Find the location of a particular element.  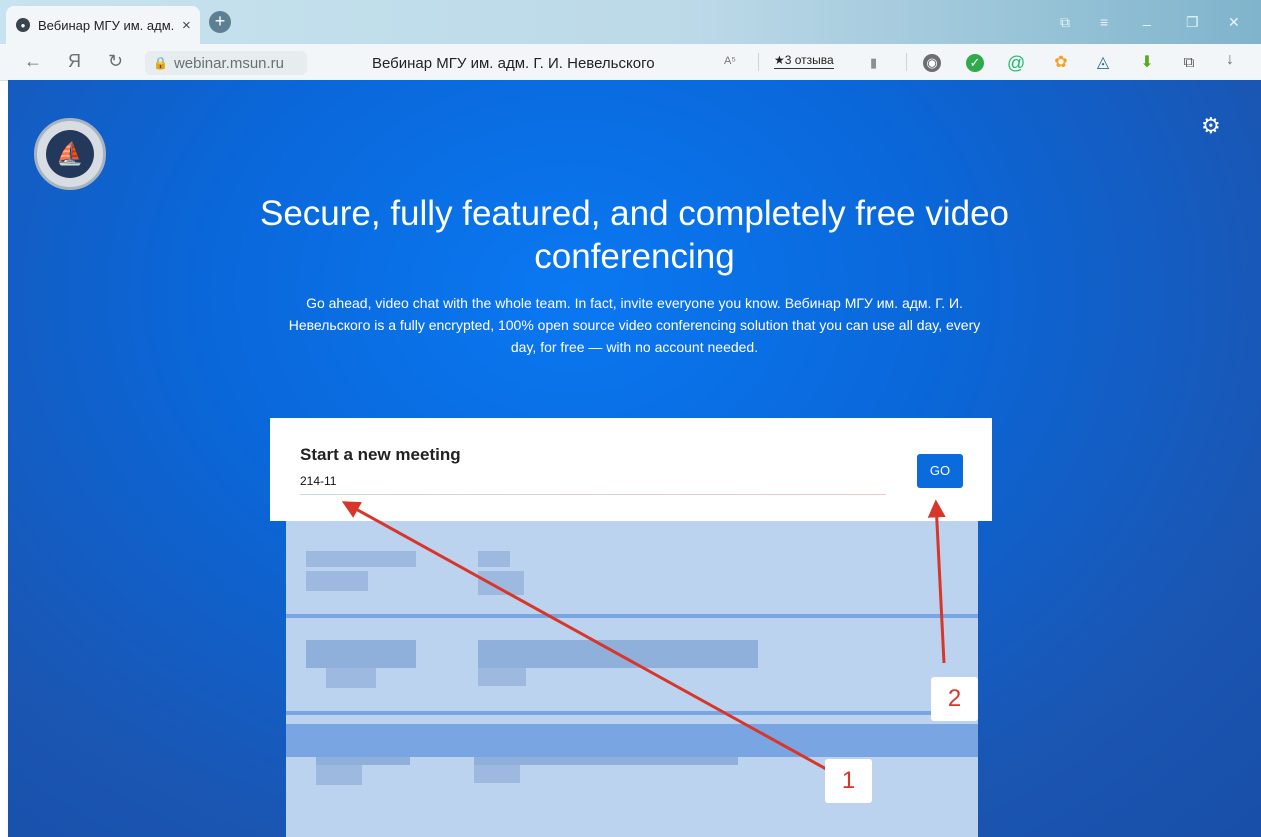

arrow-to-go is located at coordinates (936, 581).